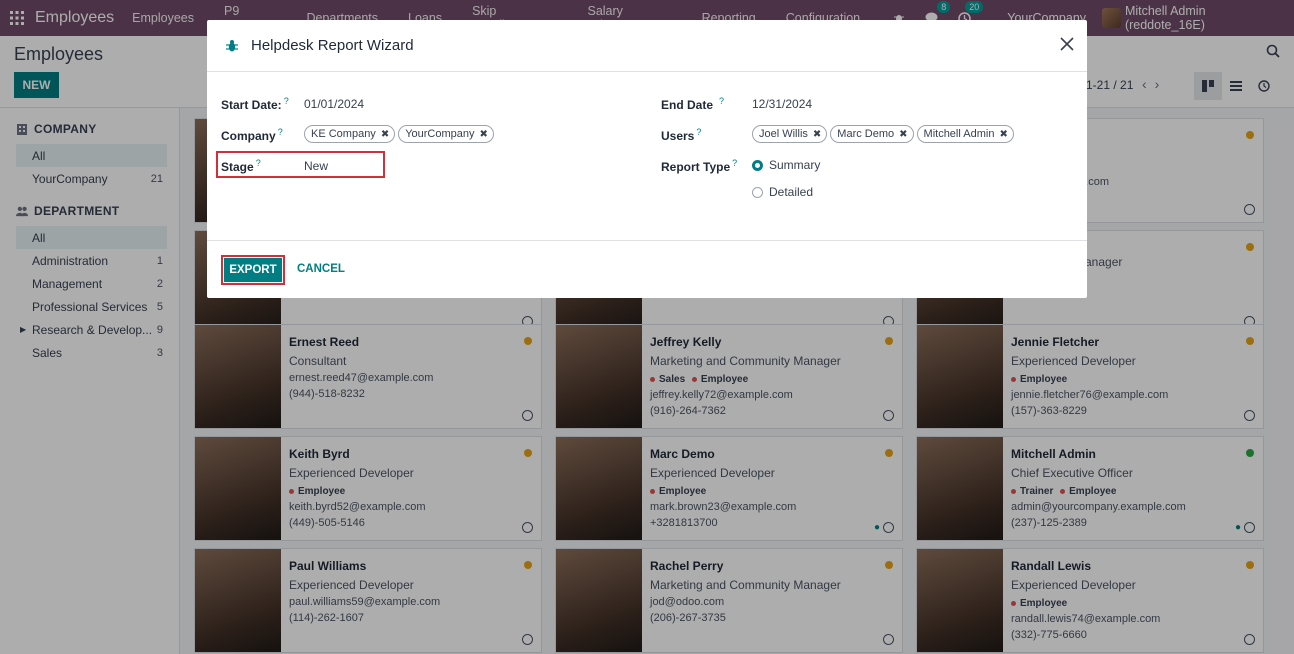 The width and height of the screenshot is (1294, 654). What do you see at coordinates (252, 135) in the screenshot?
I see `company-label: Company?` at bounding box center [252, 135].